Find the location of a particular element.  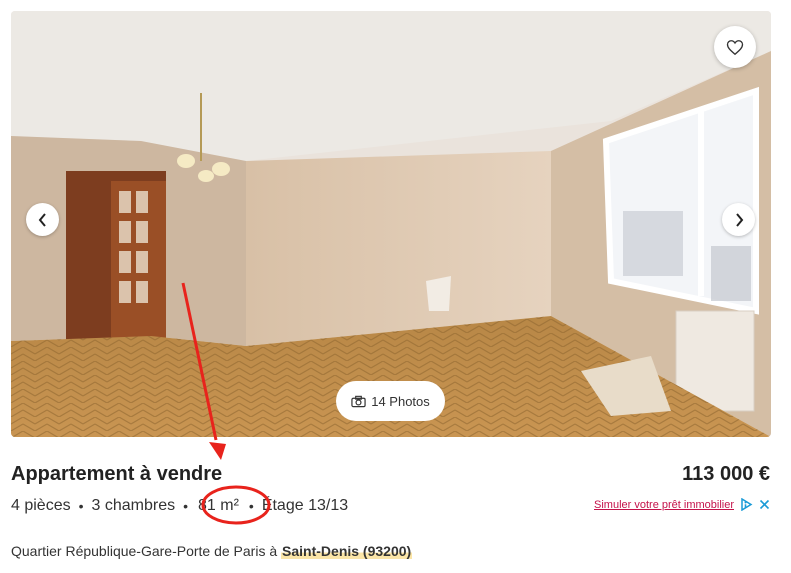

chevron-left-icon is located at coordinates (42, 219).